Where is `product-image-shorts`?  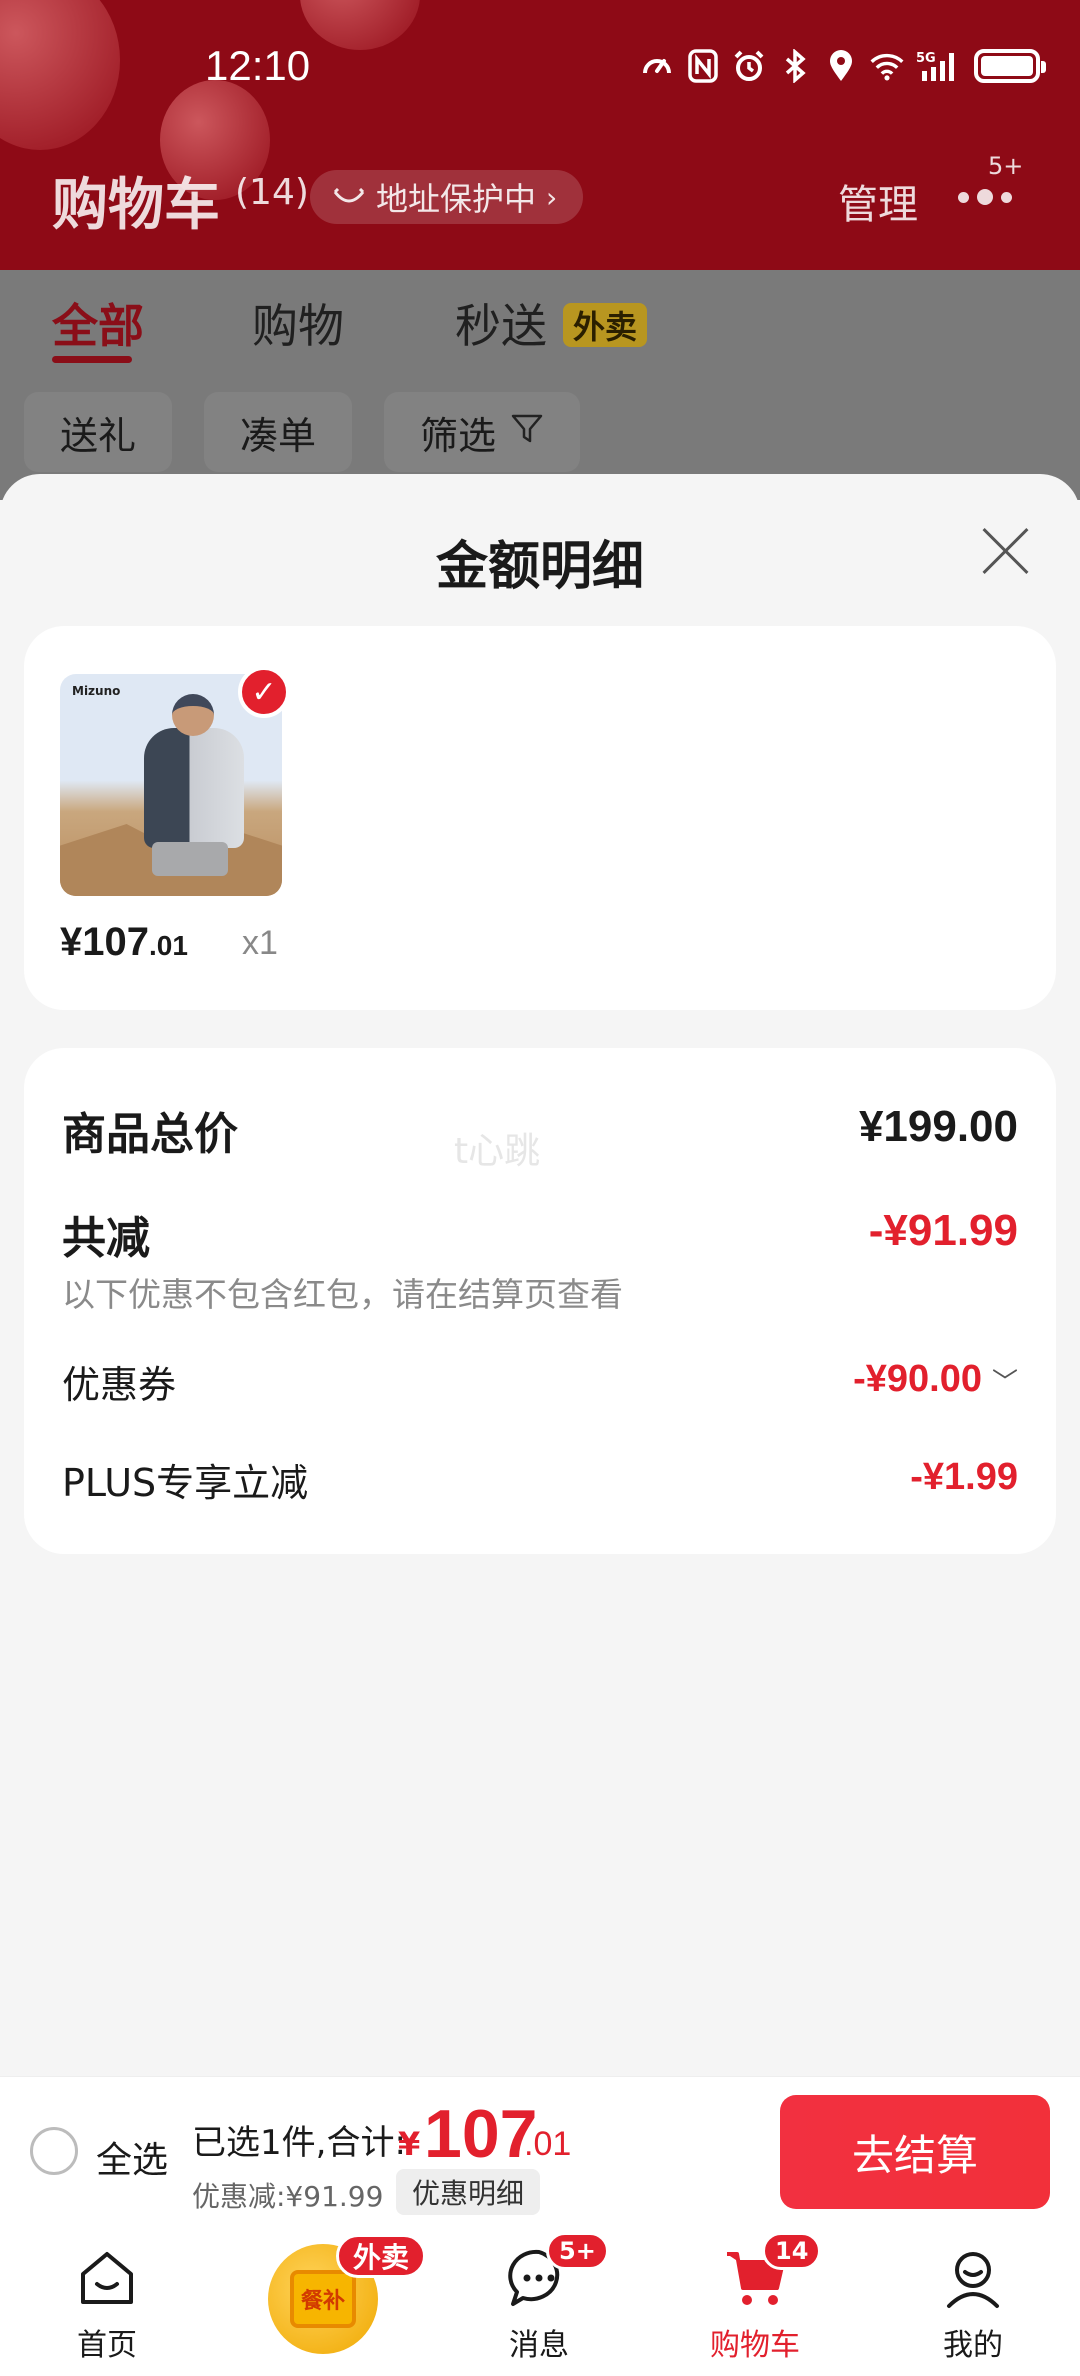 product-image-shorts is located at coordinates (190, 859).